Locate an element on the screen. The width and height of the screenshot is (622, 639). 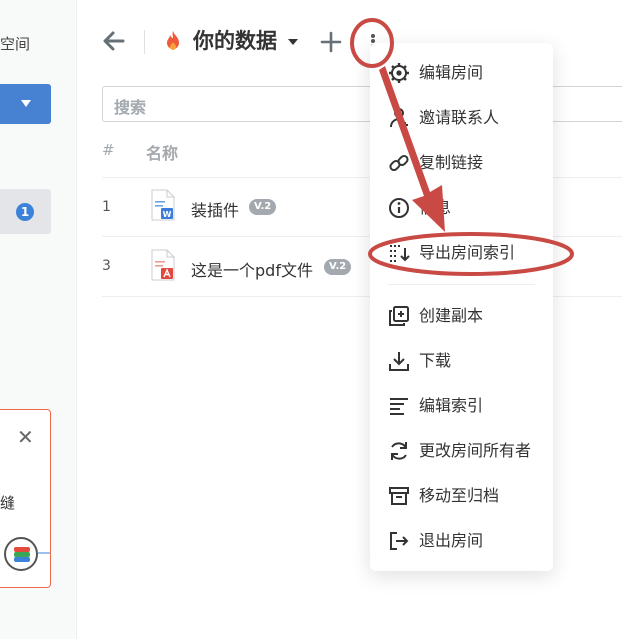
menu-item-change-owner: 更改房间所有者 is located at coordinates (461, 451).